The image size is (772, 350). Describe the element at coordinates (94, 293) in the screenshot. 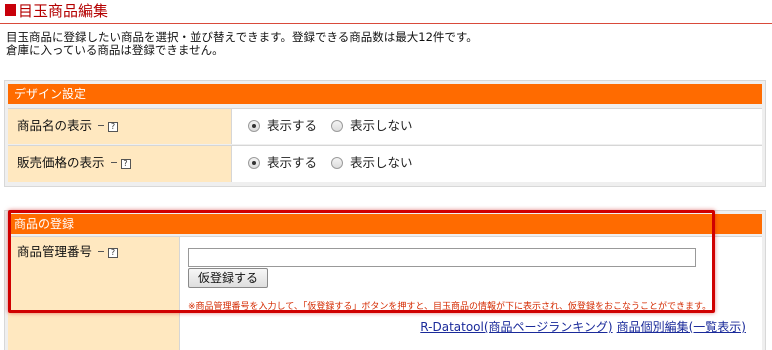

I see `product-code-label: 商品管理番号?` at that location.